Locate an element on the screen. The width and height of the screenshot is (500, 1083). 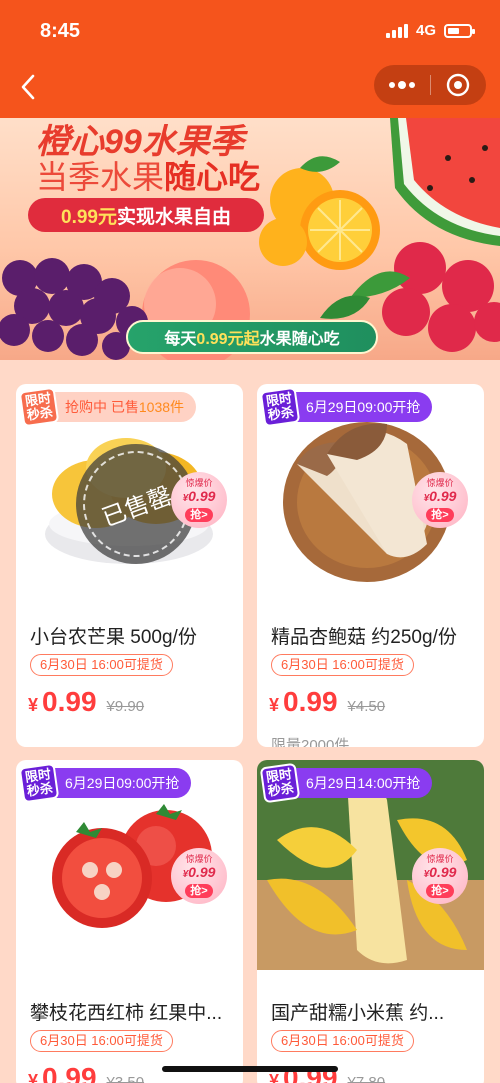
close-button is located at coordinates (458, 85).